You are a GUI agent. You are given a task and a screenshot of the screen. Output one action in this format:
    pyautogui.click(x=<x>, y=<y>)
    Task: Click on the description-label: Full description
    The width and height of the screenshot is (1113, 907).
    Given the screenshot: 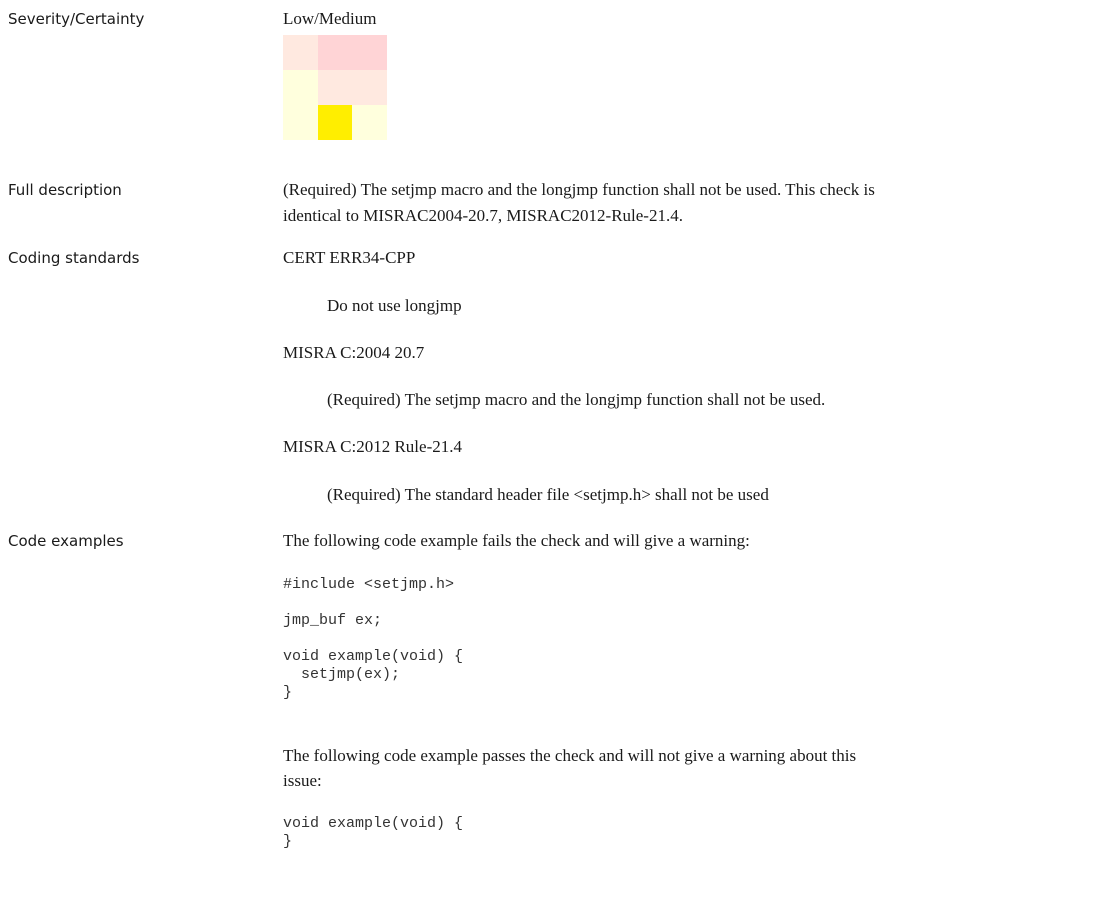 What is the action you would take?
    pyautogui.click(x=65, y=190)
    